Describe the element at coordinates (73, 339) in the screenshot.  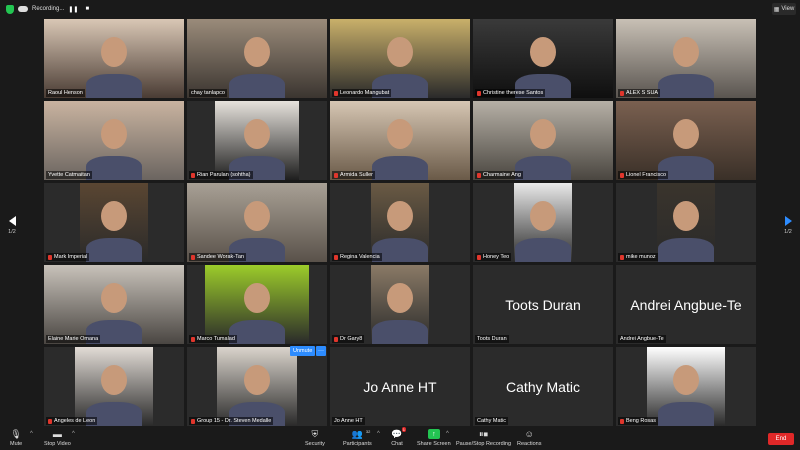
I see `participant-name: Elaine Marie Omana` at that location.